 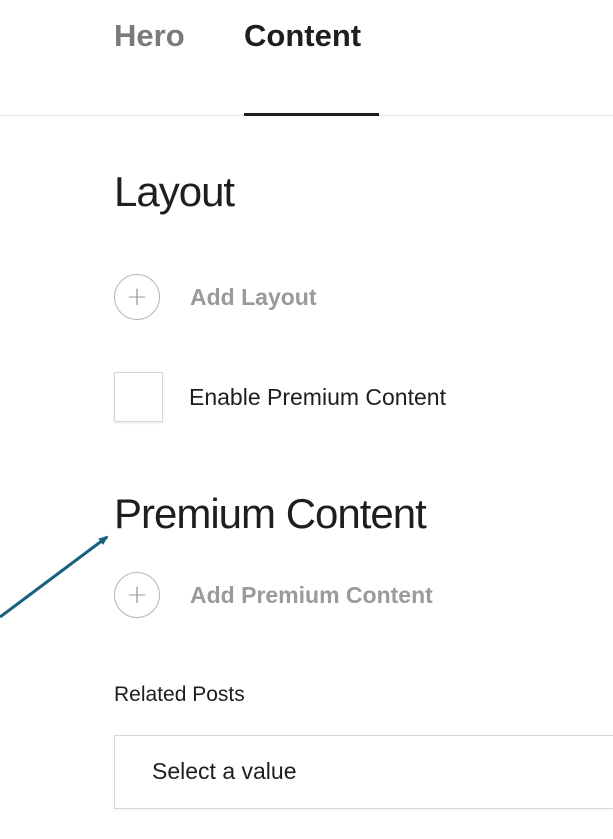 I want to click on premium-content-heading: Premium Content, so click(x=270, y=513).